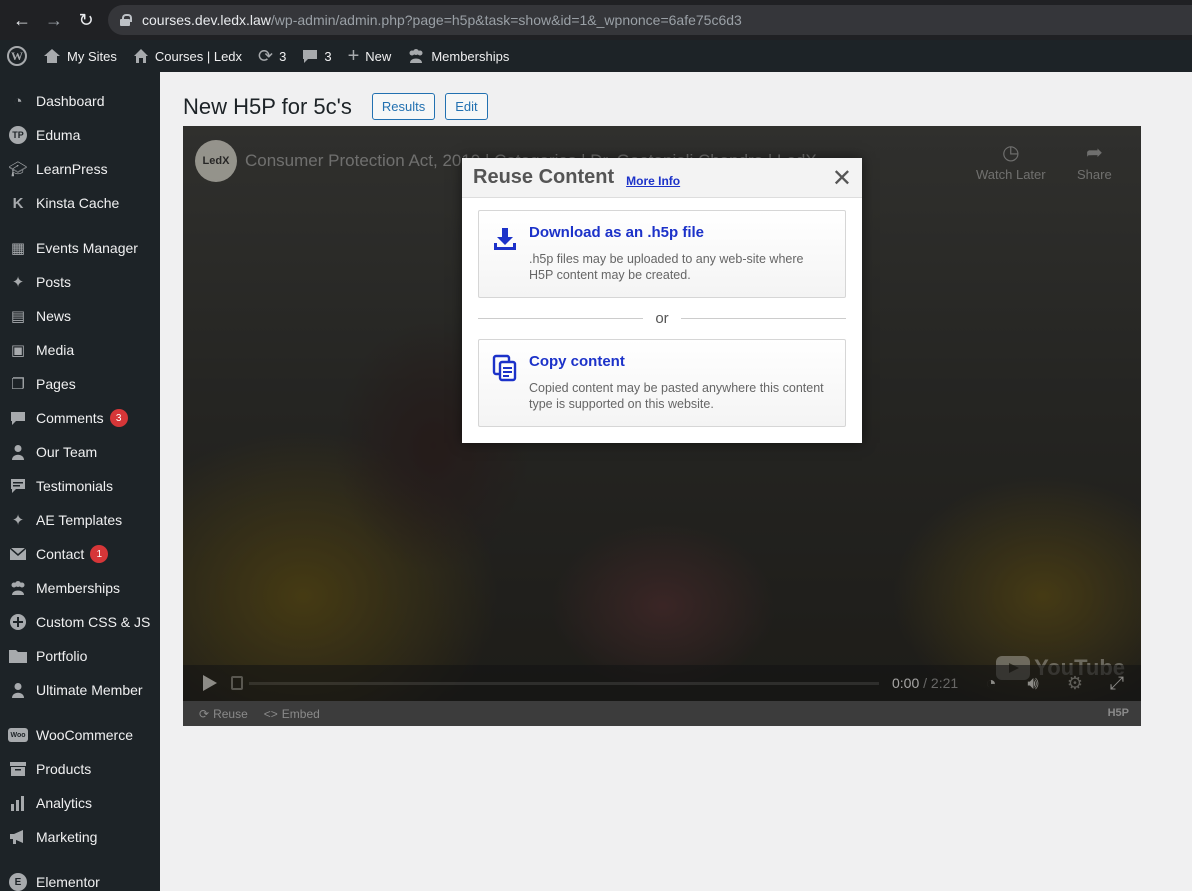 This screenshot has height=891, width=1192. Describe the element at coordinates (300, 713) in the screenshot. I see `embed-label: Embed` at that location.